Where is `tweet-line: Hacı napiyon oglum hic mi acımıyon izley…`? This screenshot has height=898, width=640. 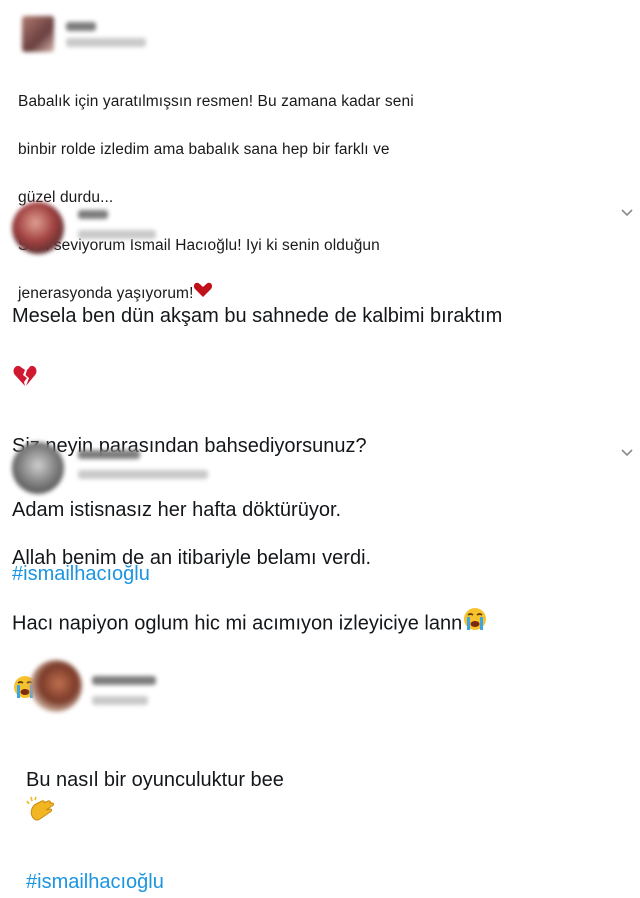 tweet-line: Hacı napiyon oglum hic mi acımıyon izley… is located at coordinates (237, 623).